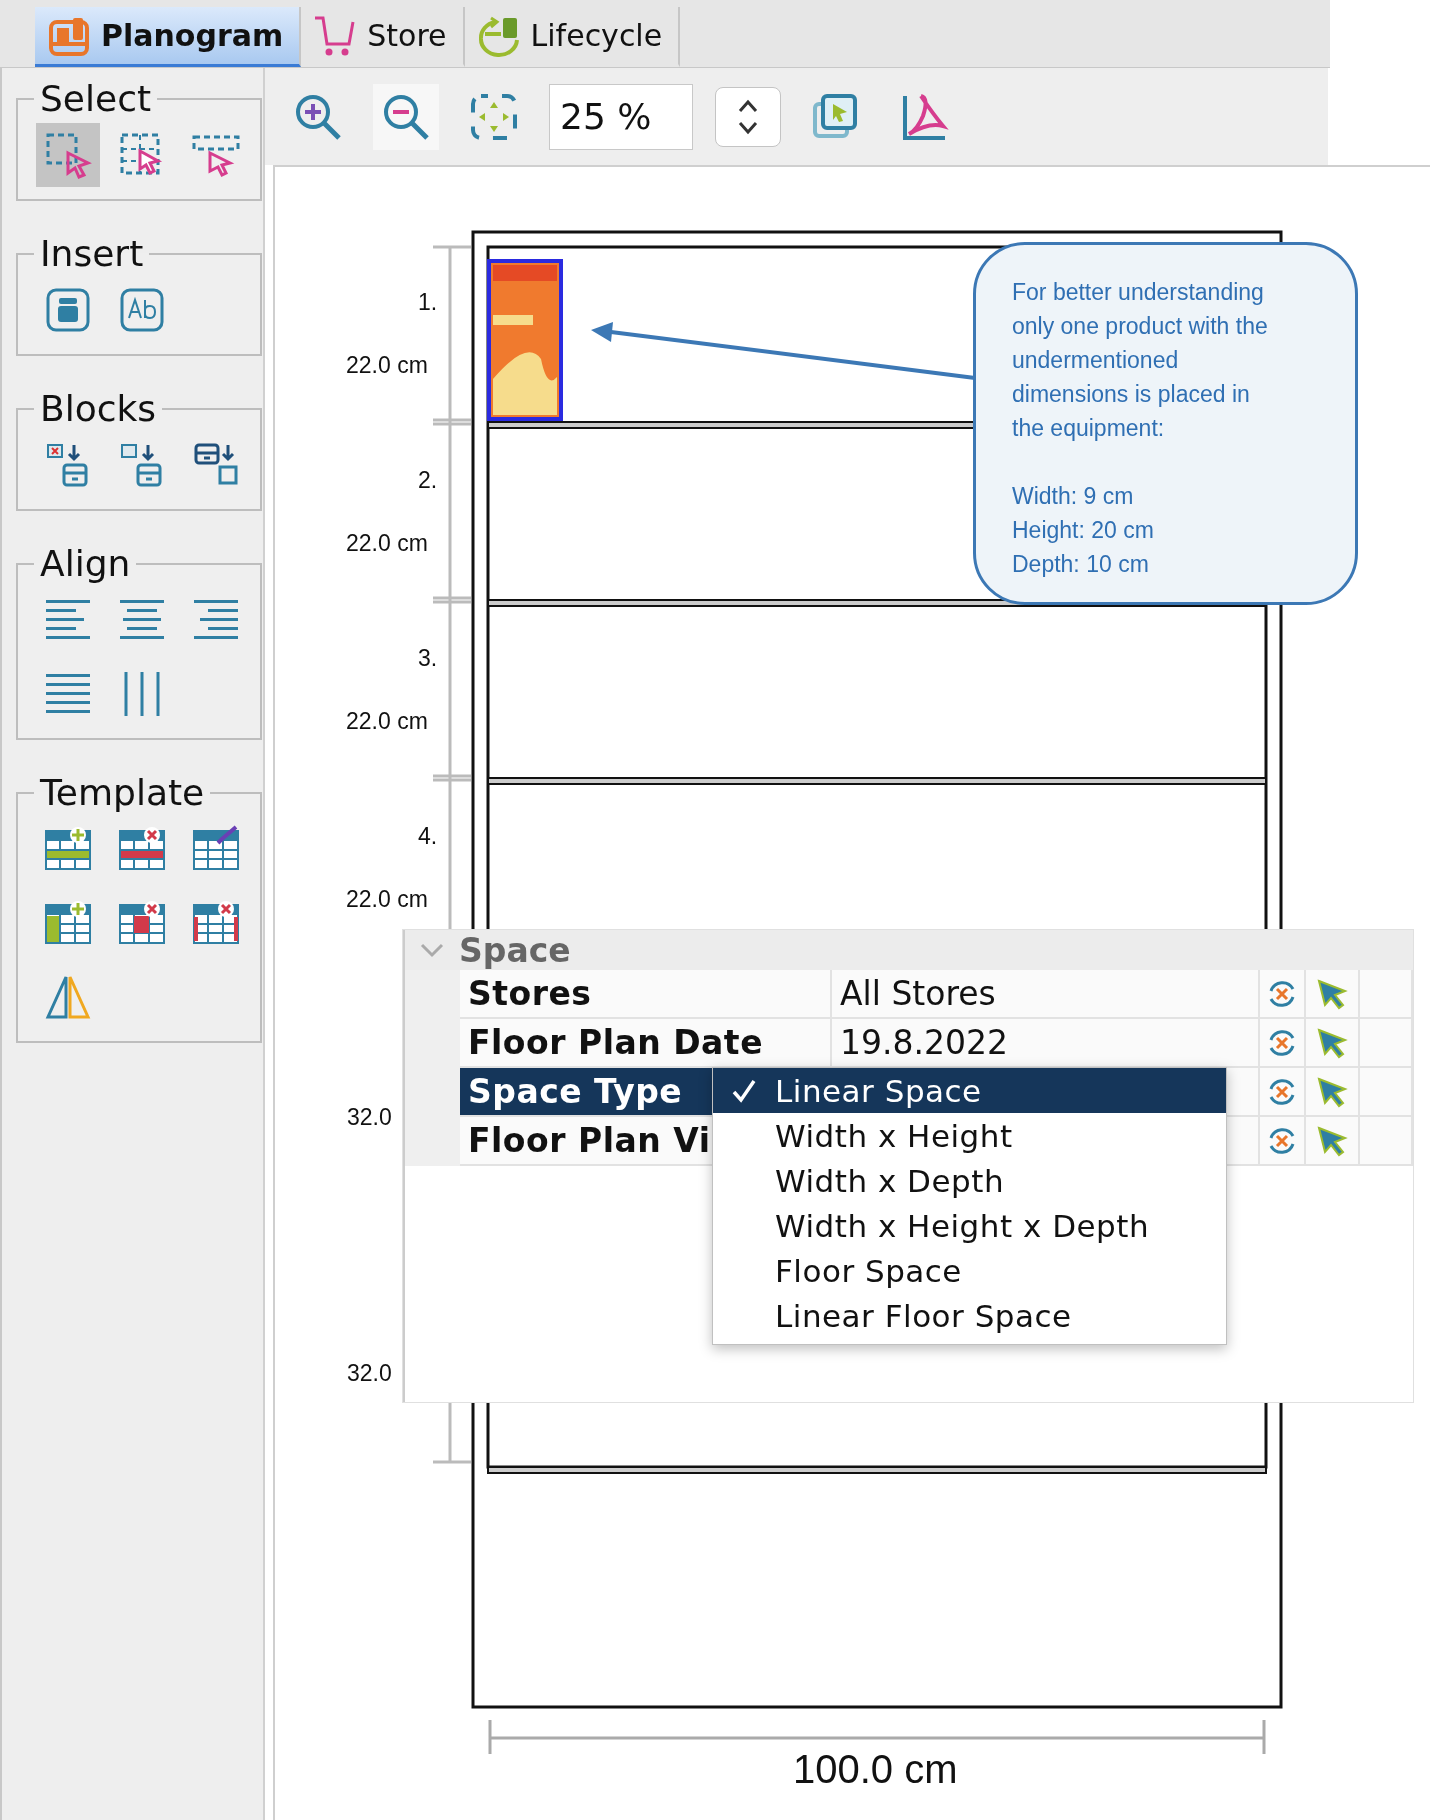 The height and width of the screenshot is (1820, 1430). What do you see at coordinates (1073, 496) in the screenshot?
I see `dimension-text: Width: 9 cm` at bounding box center [1073, 496].